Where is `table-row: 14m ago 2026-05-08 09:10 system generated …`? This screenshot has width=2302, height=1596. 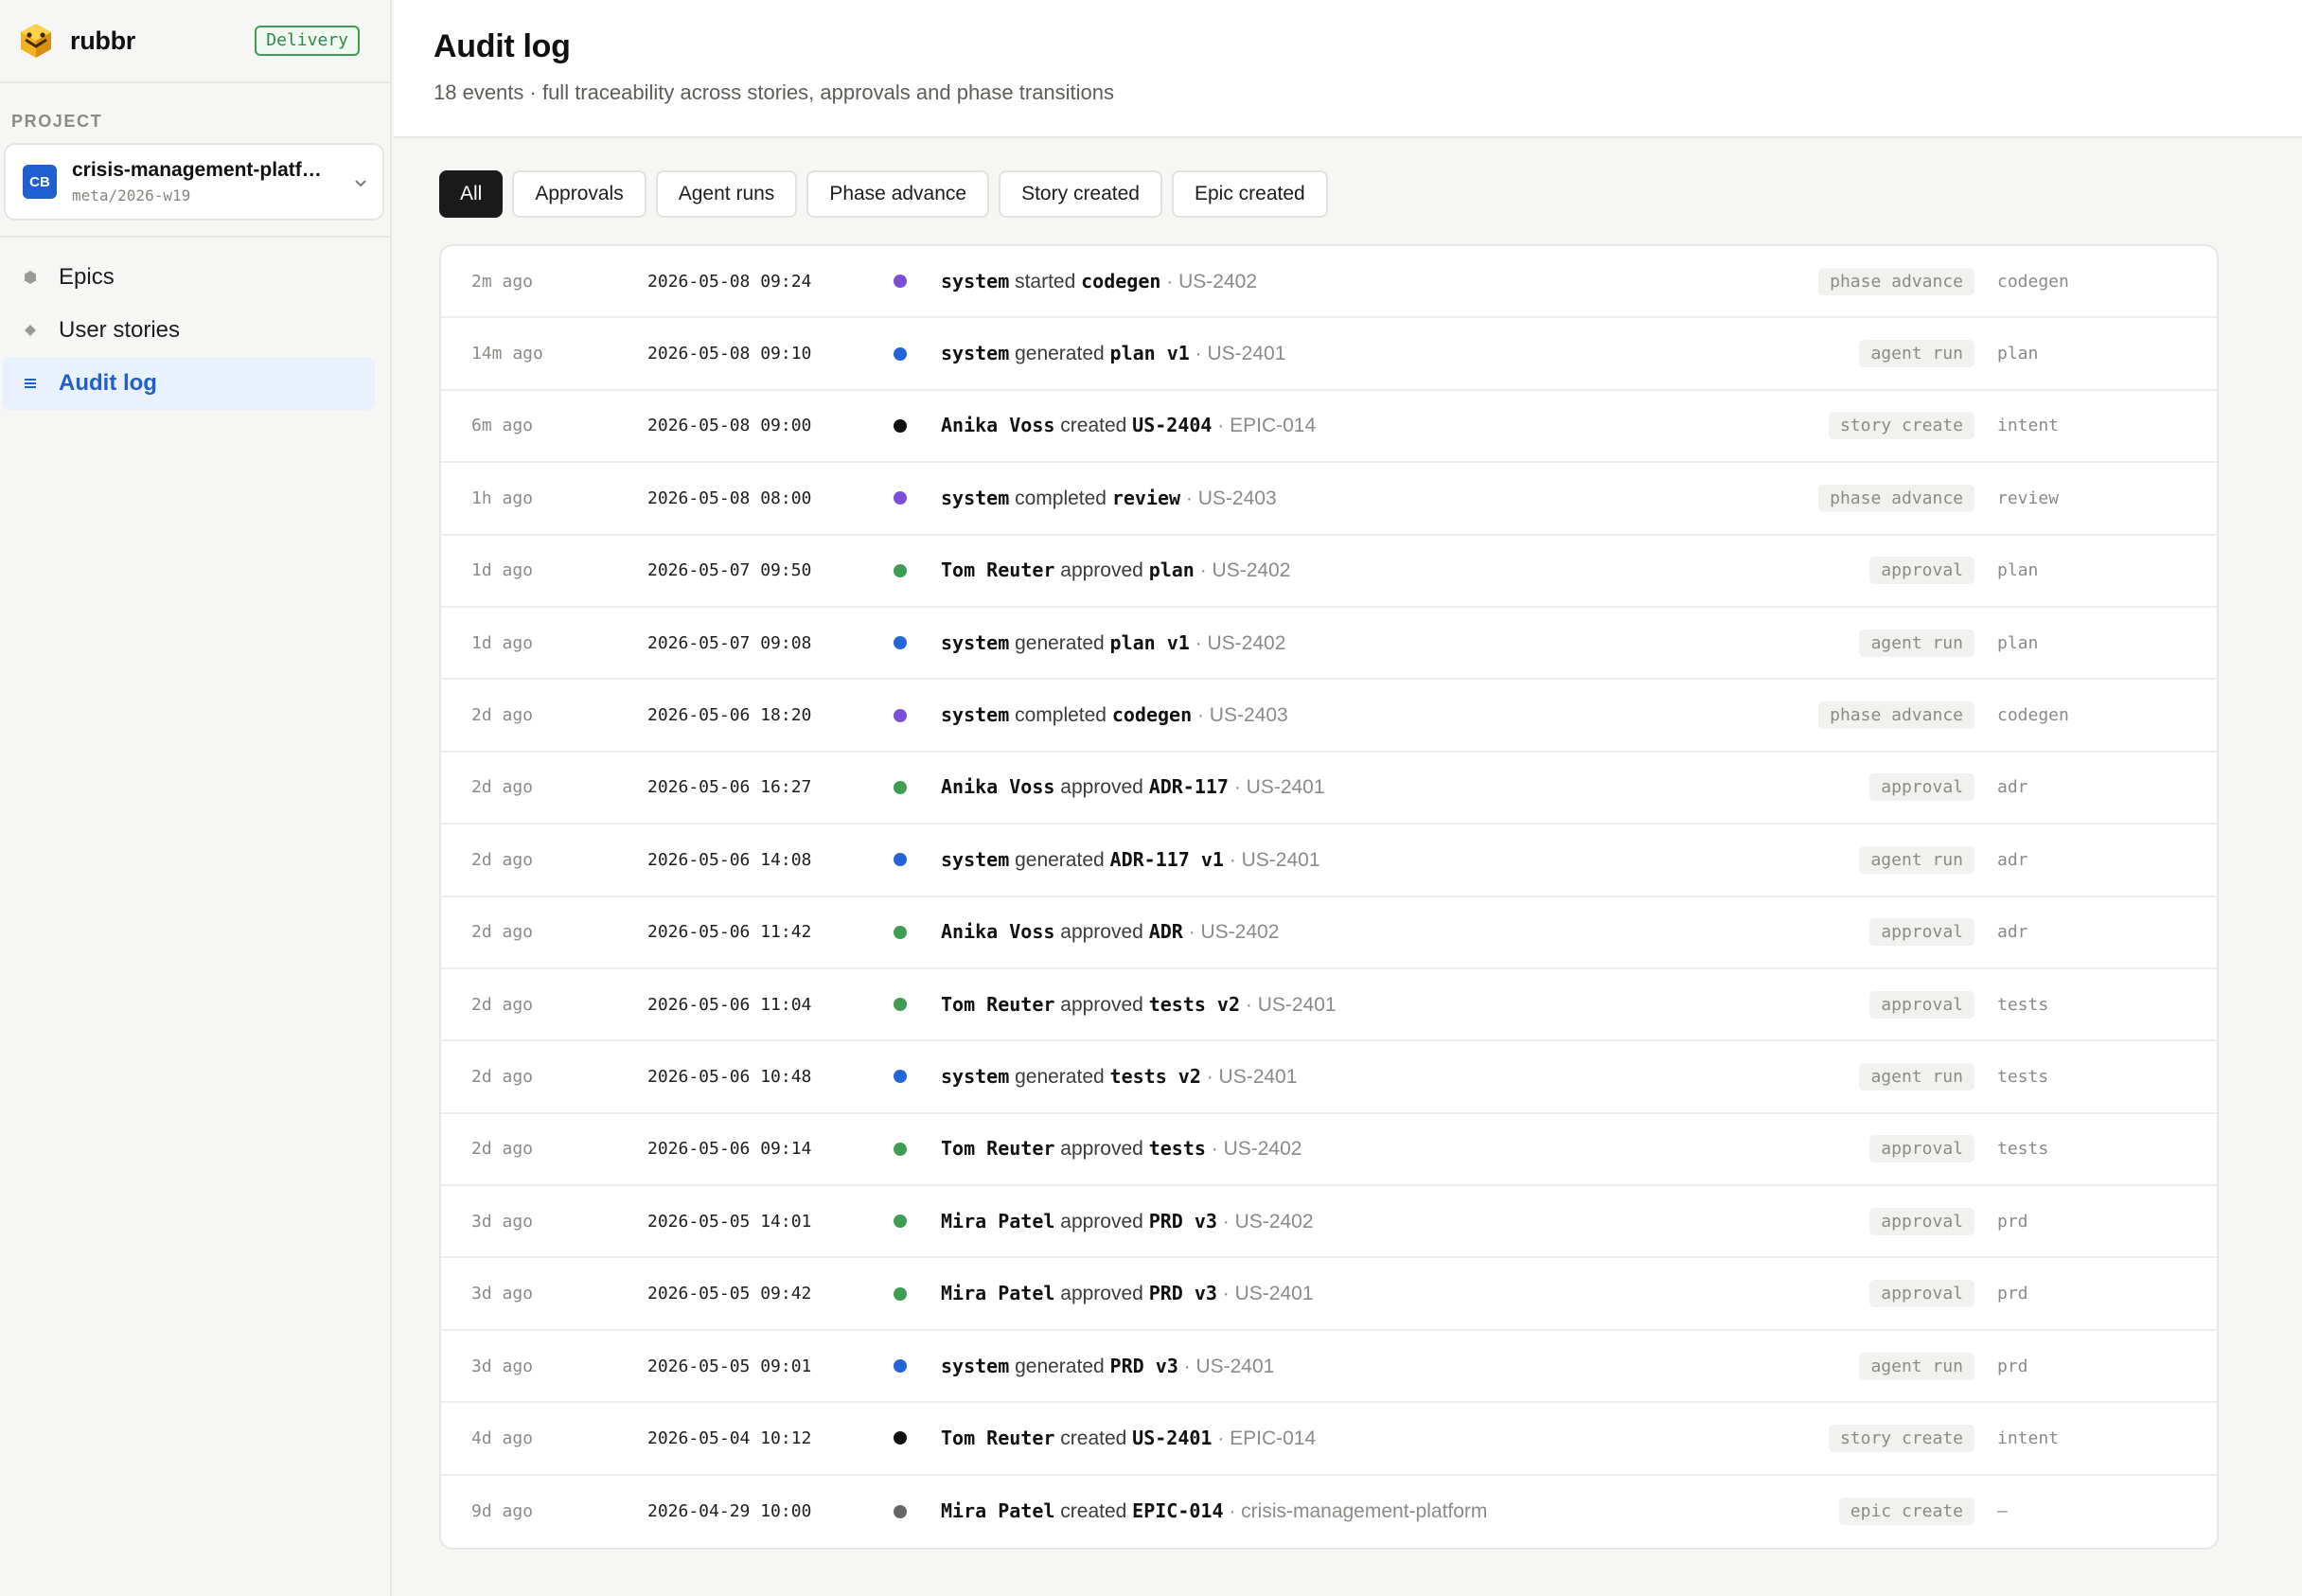 table-row: 14m ago 2026-05-08 09:10 system generated … is located at coordinates (1329, 354).